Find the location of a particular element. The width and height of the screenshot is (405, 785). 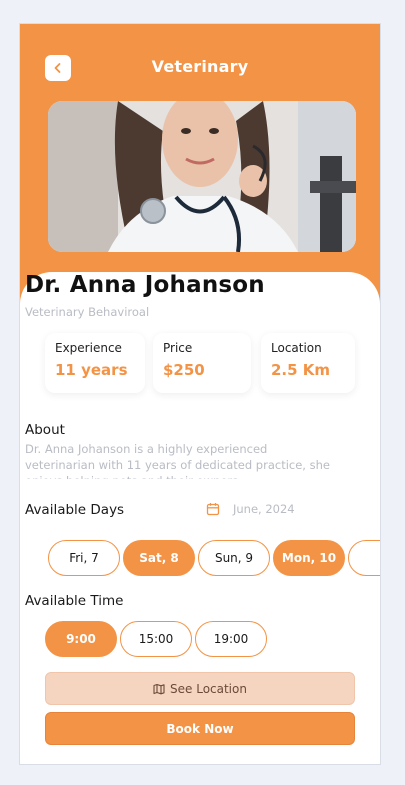

about-heading: About is located at coordinates (45, 430).